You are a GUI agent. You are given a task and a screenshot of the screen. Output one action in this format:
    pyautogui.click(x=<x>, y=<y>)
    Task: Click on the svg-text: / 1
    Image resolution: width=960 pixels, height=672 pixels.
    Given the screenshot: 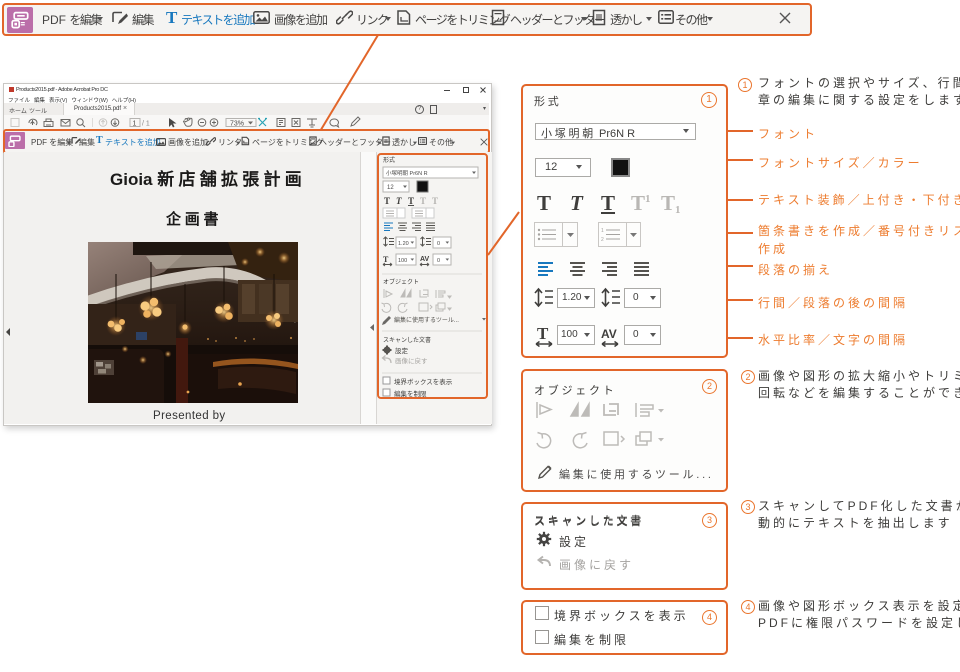 What is the action you would take?
    pyautogui.click(x=146, y=124)
    